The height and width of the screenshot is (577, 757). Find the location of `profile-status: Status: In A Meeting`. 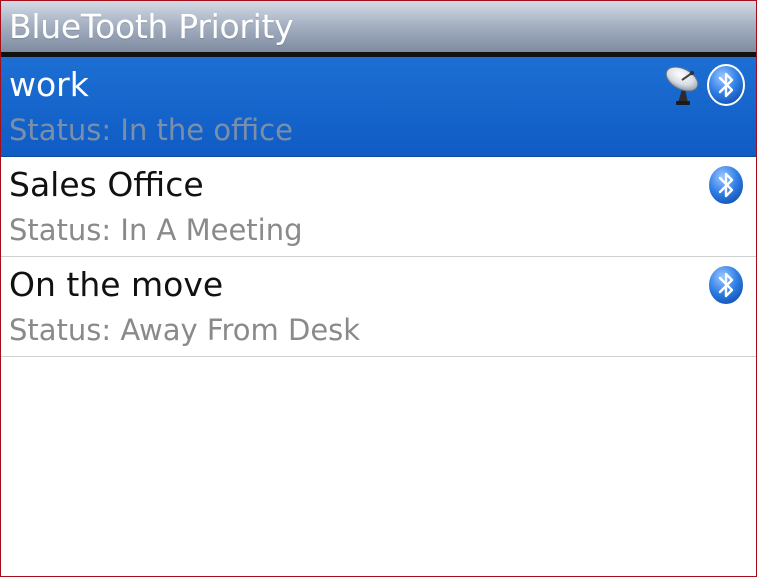

profile-status: Status: In A Meeting is located at coordinates (156, 230).